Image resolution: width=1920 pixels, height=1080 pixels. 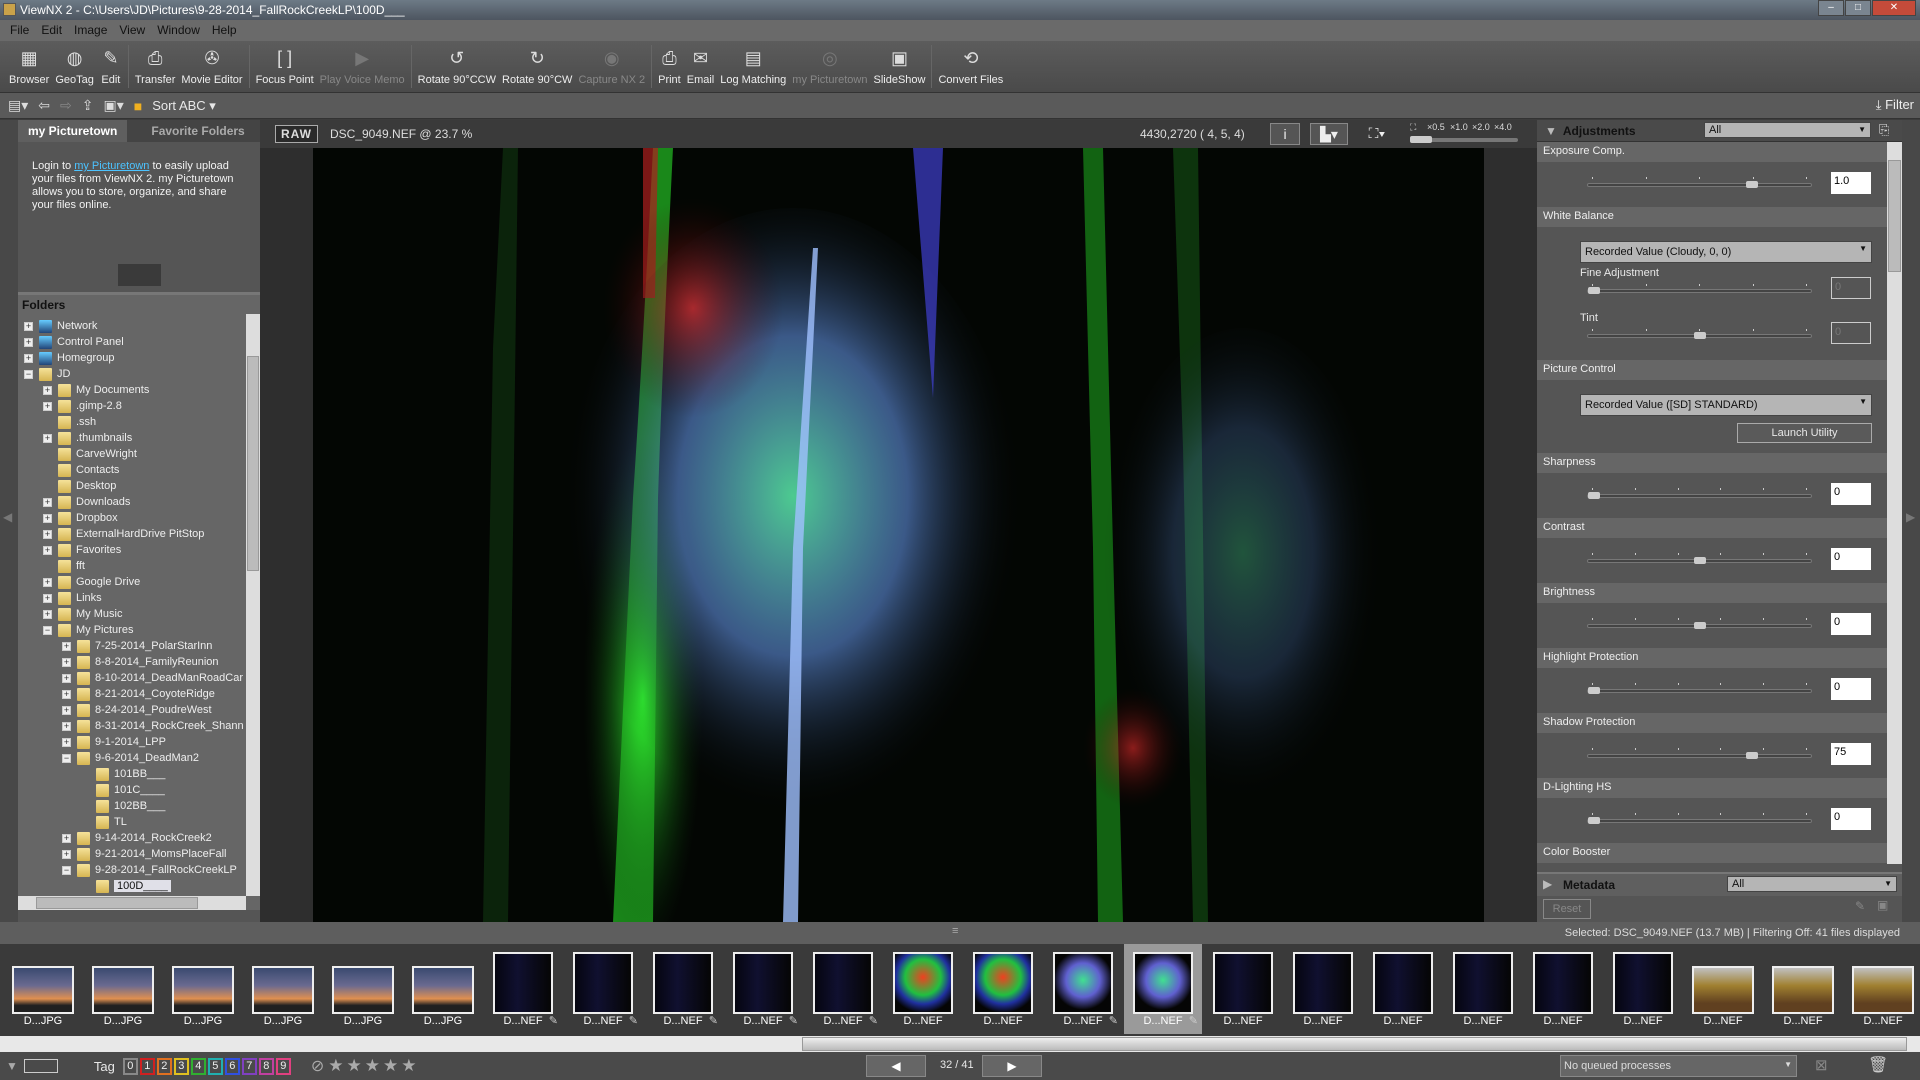 I want to click on info-button: i, so click(x=1285, y=134).